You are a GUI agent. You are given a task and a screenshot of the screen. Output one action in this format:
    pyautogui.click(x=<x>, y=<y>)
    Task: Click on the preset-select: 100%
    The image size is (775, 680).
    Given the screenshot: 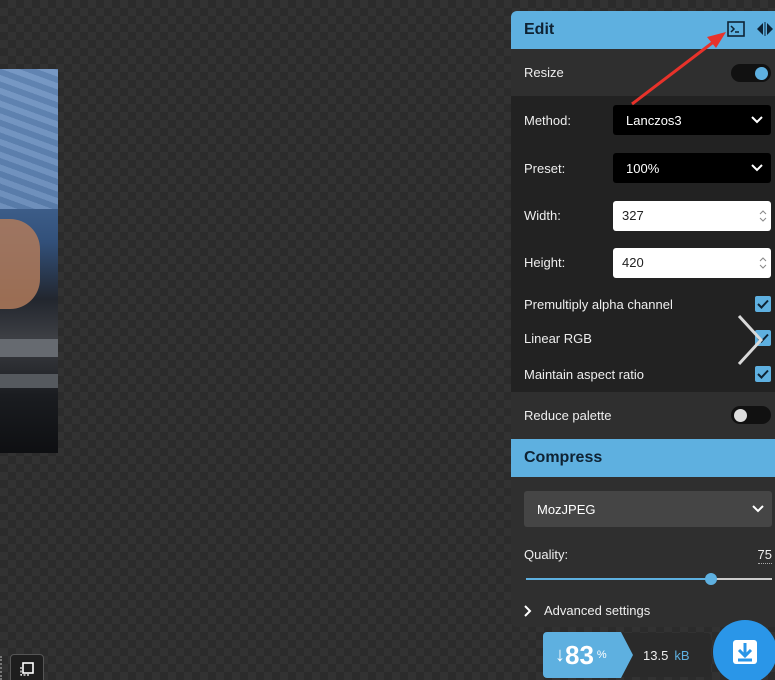 What is the action you would take?
    pyautogui.click(x=692, y=168)
    